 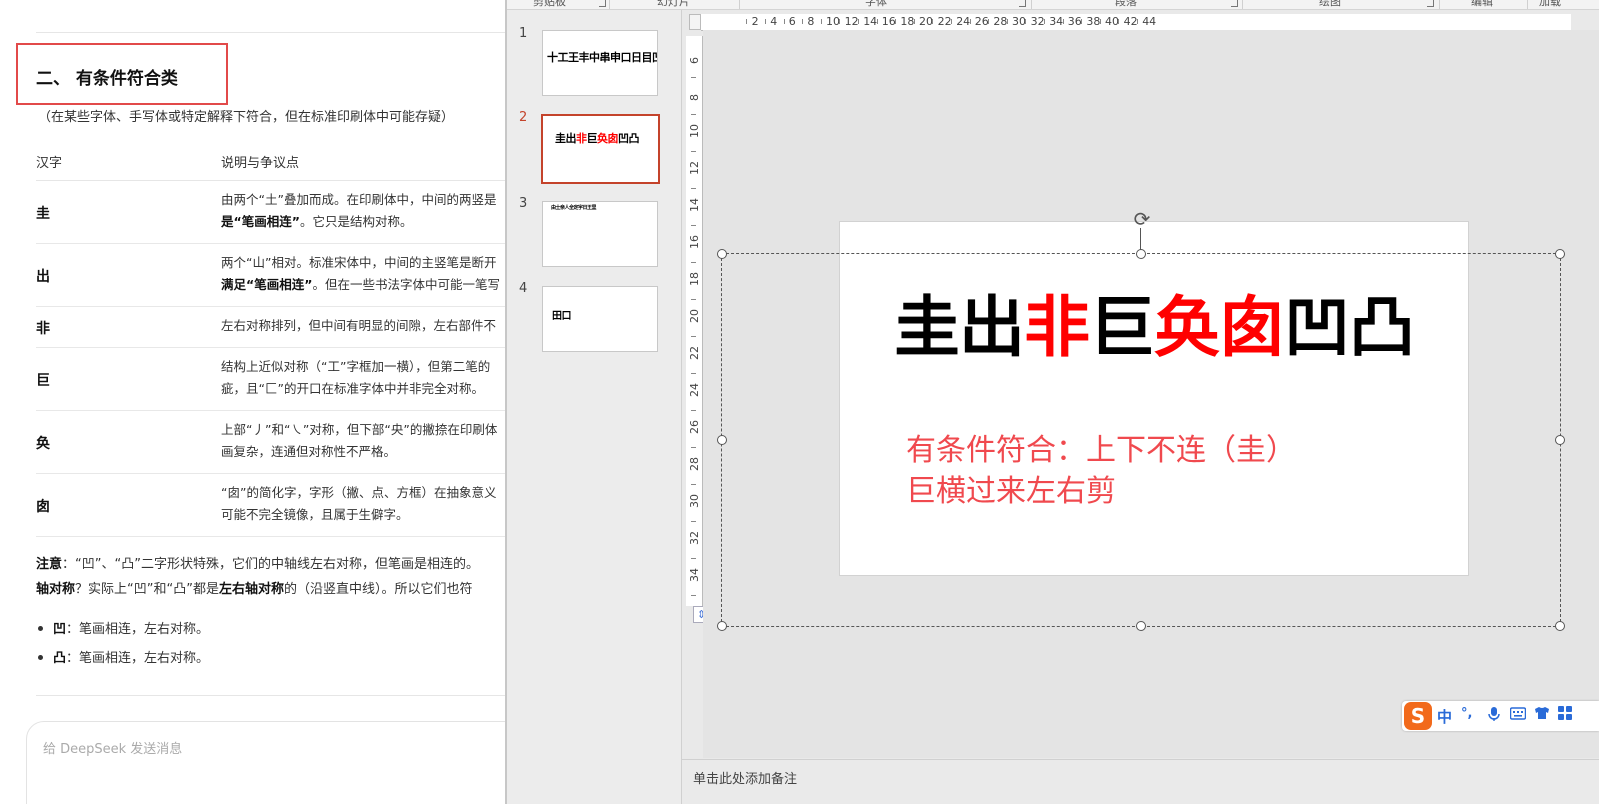 I want to click on tab-stop-selector, so click(x=695, y=22).